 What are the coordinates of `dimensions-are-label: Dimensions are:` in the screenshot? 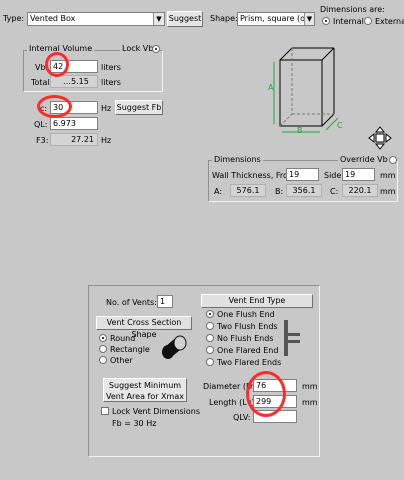 It's located at (352, 9).